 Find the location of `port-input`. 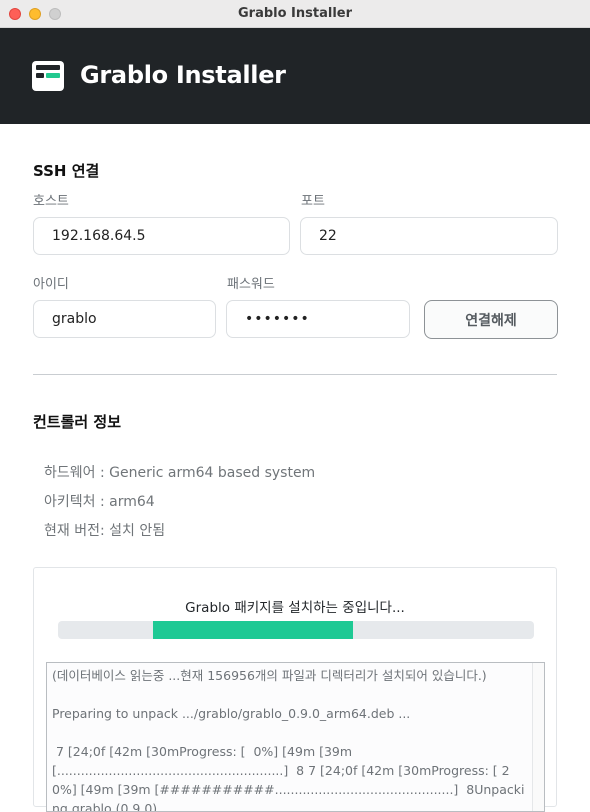

port-input is located at coordinates (429, 236).